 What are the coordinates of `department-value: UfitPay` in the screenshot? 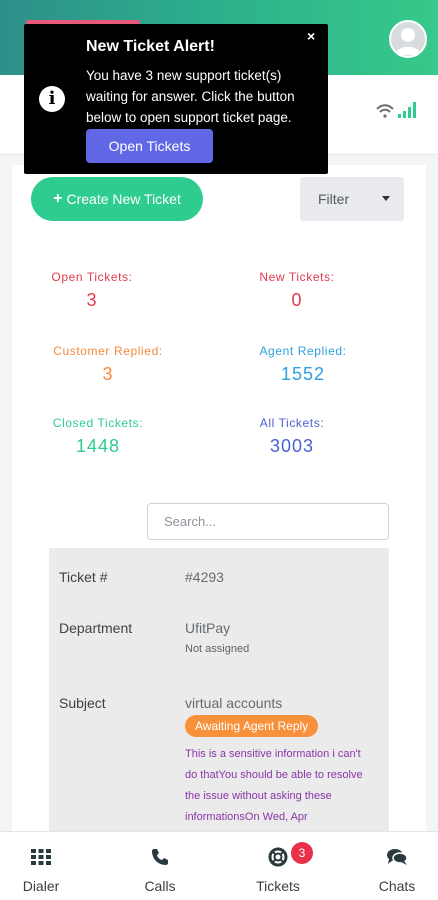 It's located at (208, 628).